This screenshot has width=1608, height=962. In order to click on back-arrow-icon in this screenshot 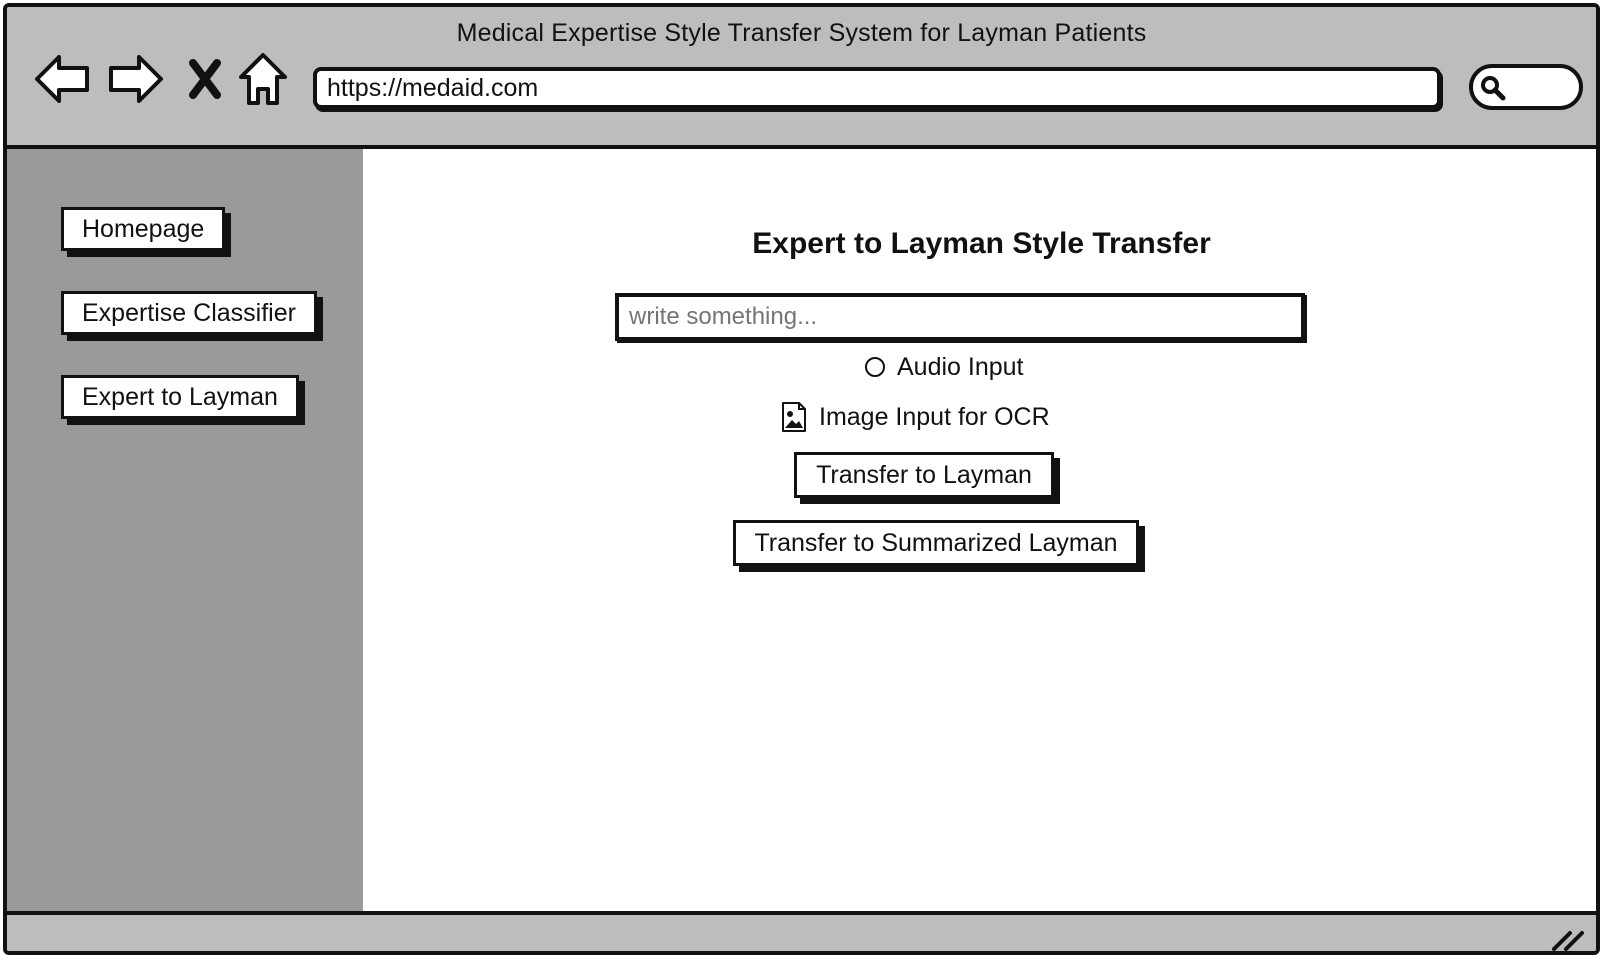, I will do `click(63, 79)`.